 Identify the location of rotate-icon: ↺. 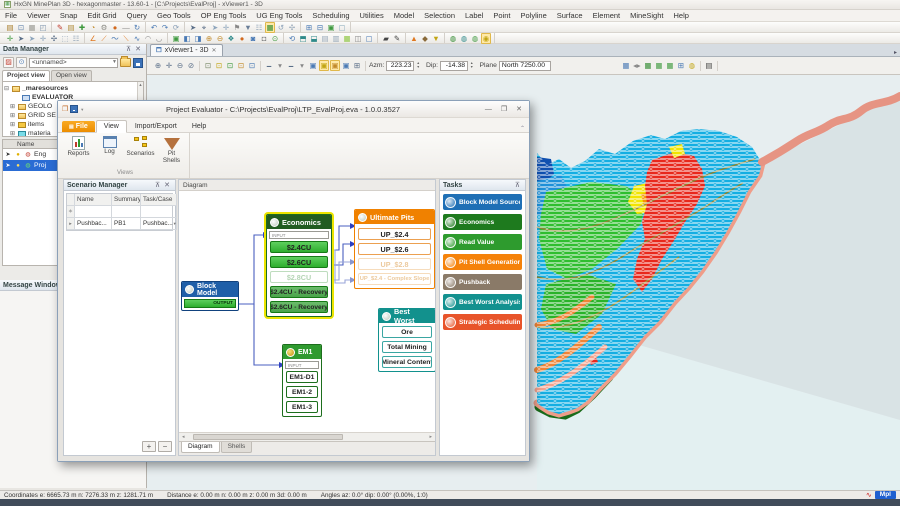
(281, 27).